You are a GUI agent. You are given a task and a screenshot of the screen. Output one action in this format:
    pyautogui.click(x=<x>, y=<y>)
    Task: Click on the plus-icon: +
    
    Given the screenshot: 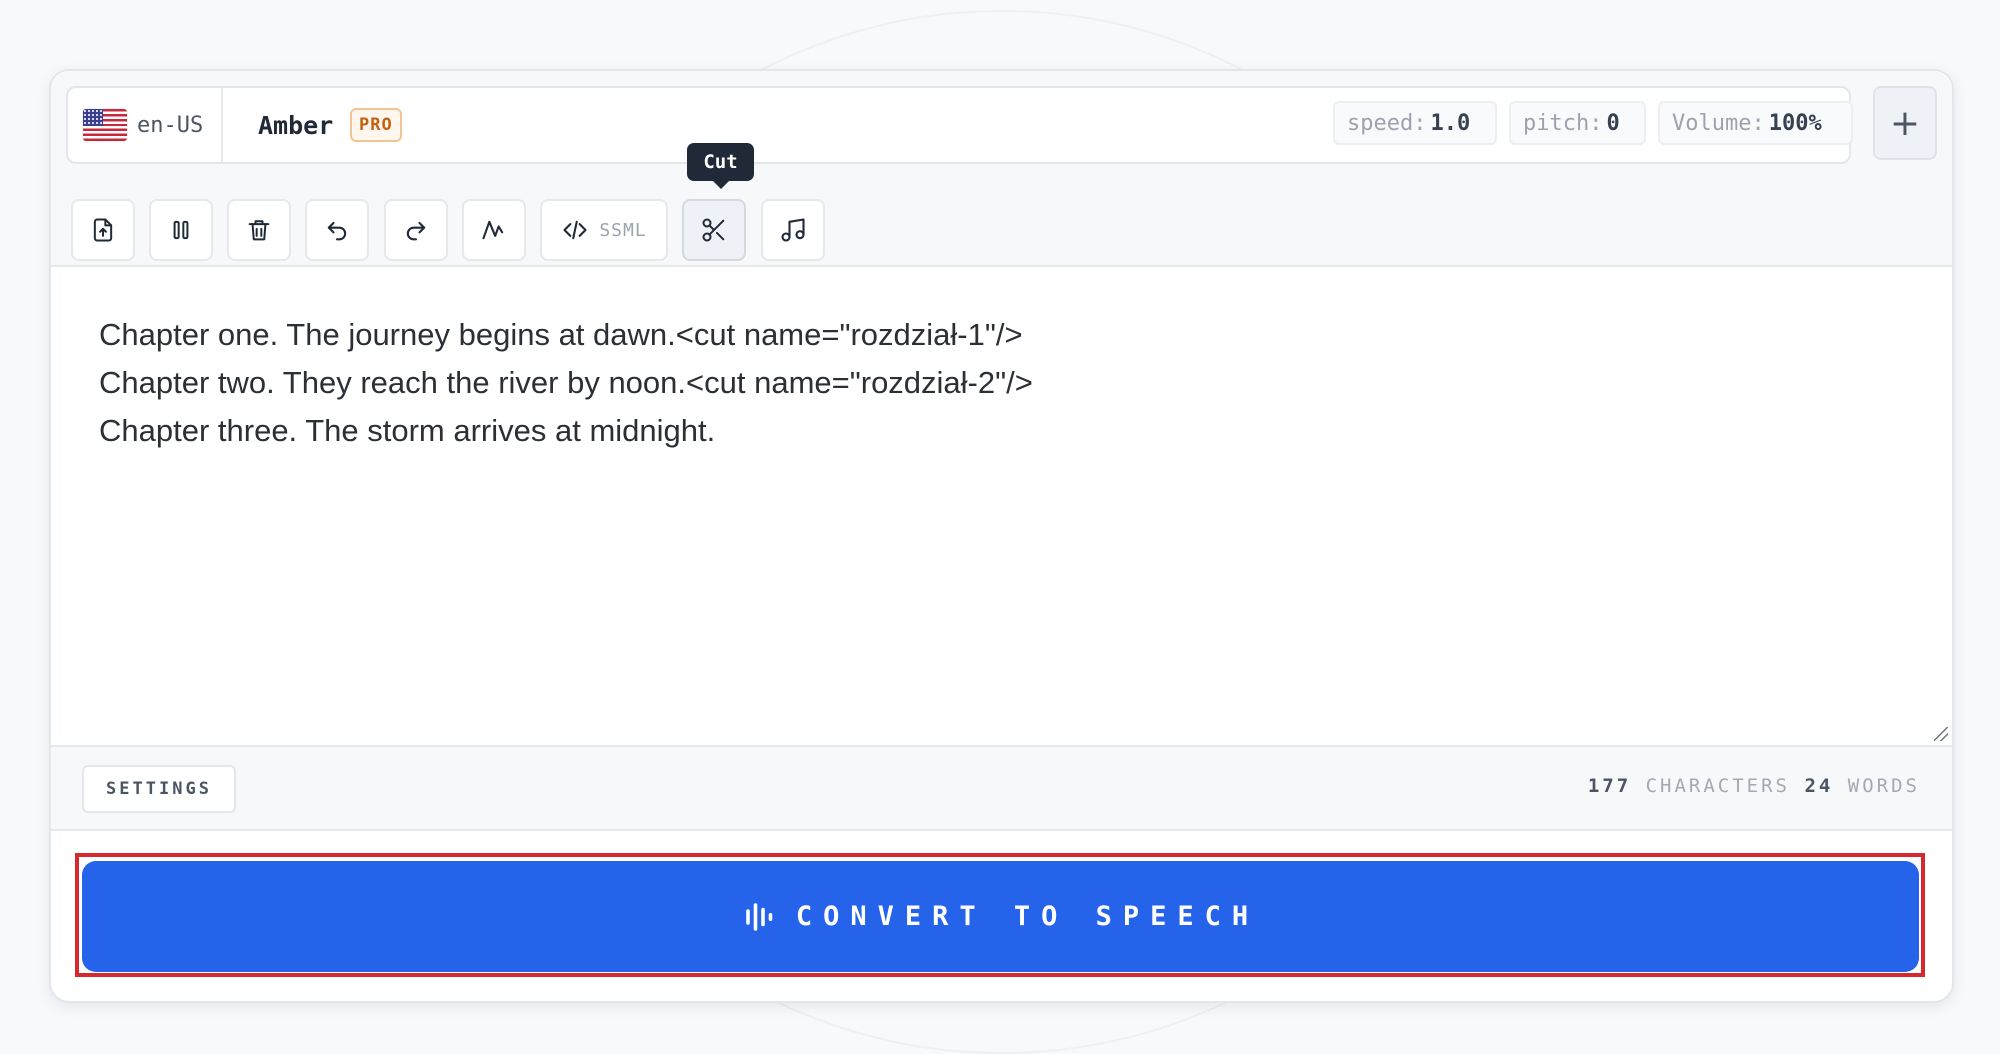 What is the action you would take?
    pyautogui.click(x=1905, y=123)
    